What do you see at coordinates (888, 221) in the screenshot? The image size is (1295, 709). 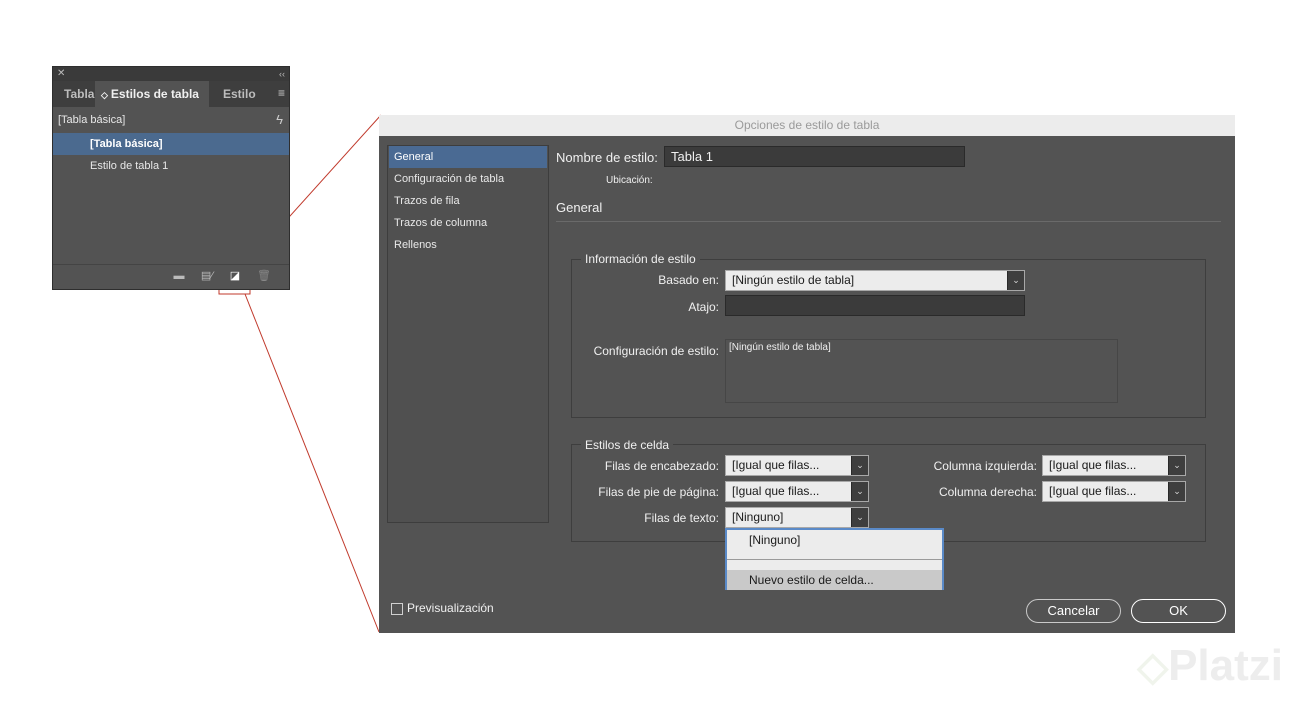 I see `section-divider` at bounding box center [888, 221].